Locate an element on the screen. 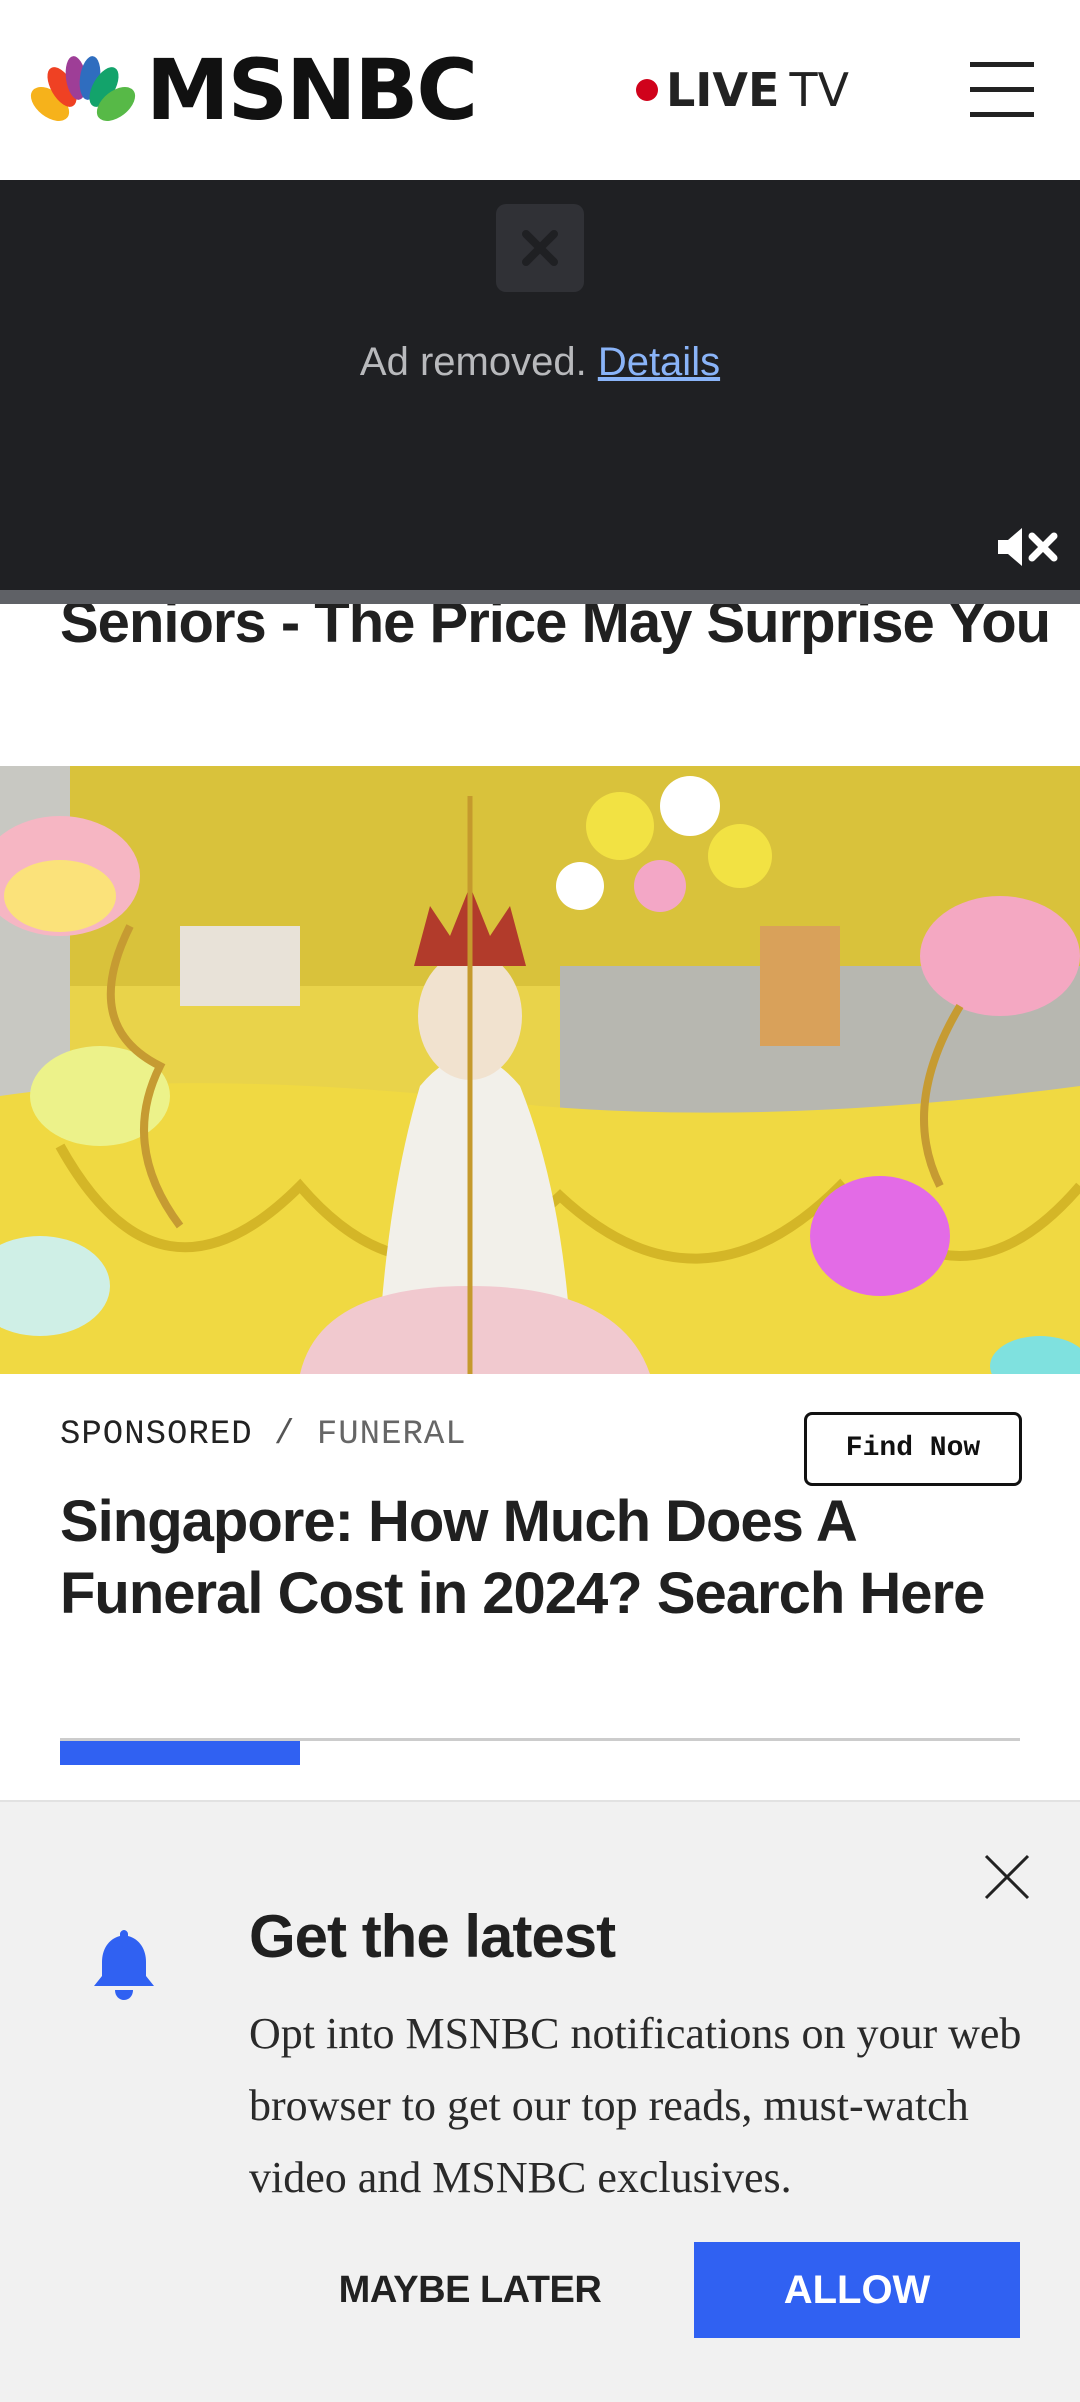 This screenshot has height=2402, width=1080. live-dot-icon is located at coordinates (647, 90).